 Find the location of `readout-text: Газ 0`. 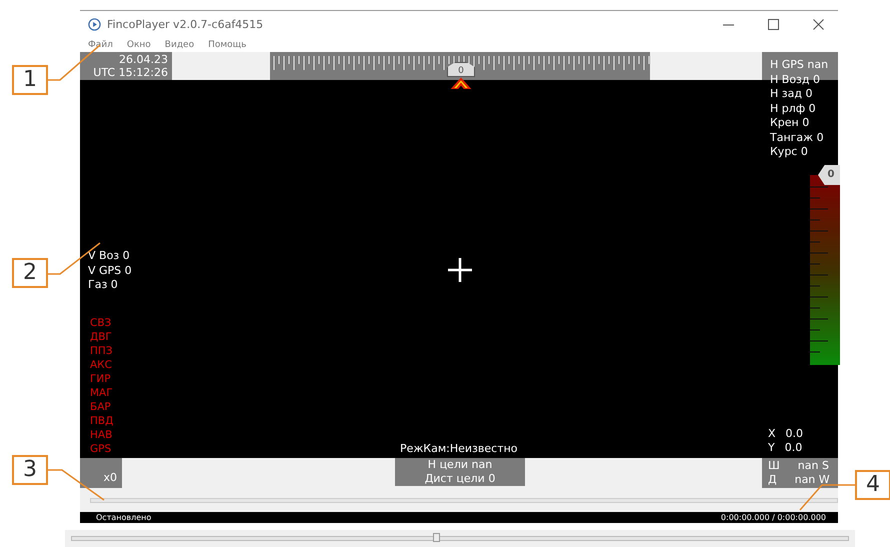

readout-text: Газ 0 is located at coordinates (103, 285).